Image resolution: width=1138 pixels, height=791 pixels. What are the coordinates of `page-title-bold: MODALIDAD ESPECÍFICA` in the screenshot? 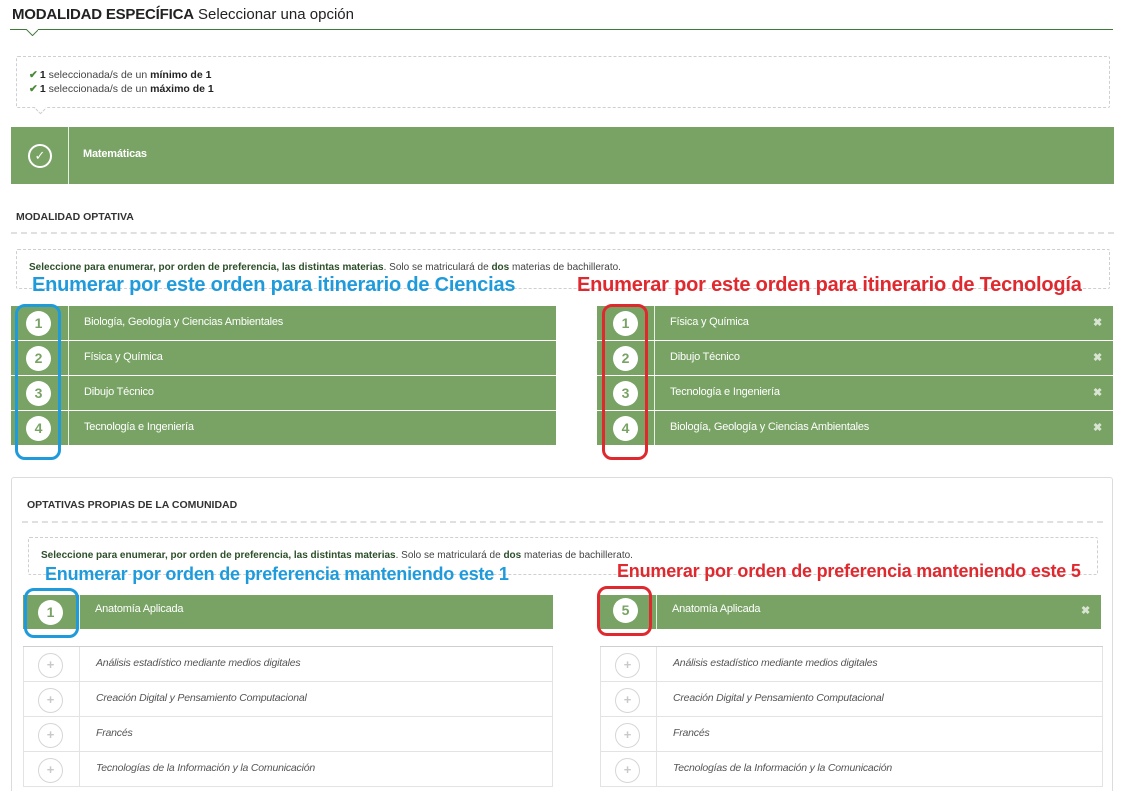 It's located at (103, 14).